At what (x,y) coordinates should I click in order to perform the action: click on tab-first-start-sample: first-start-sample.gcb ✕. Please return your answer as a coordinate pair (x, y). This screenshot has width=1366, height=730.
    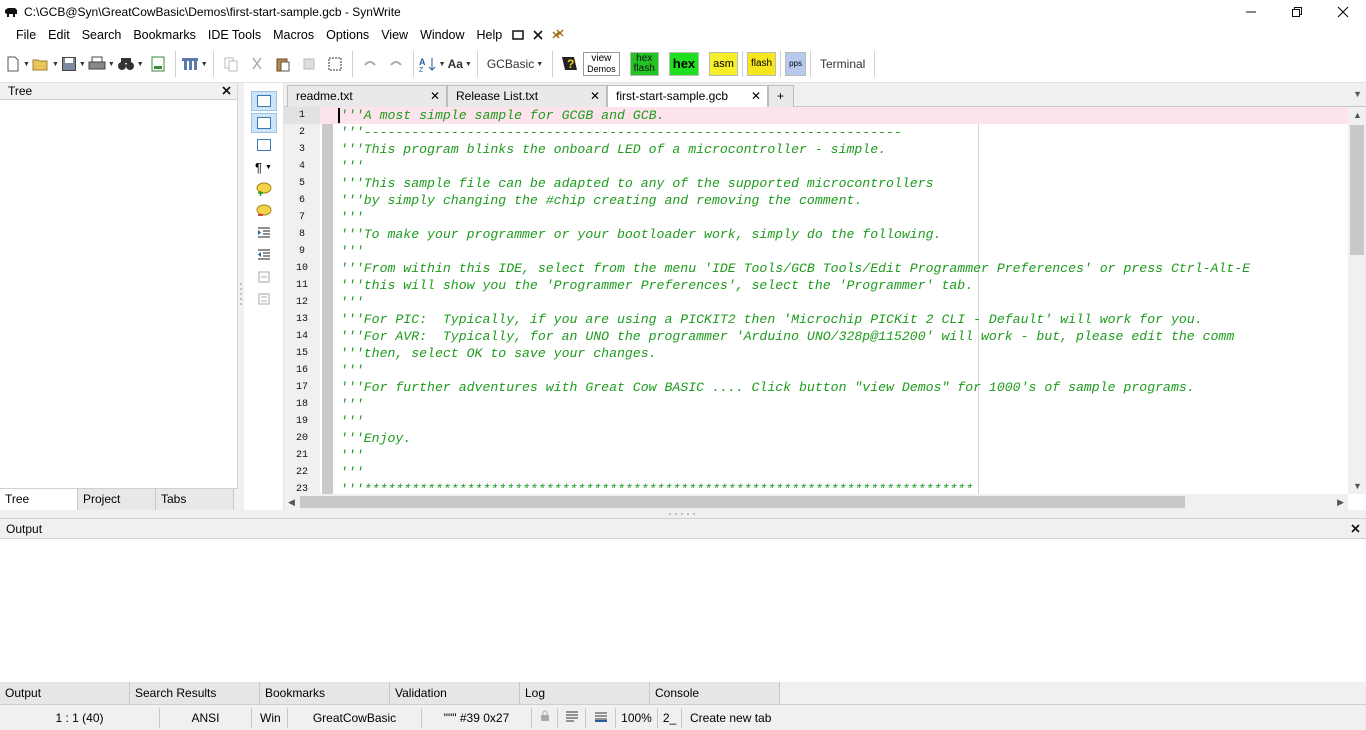
    Looking at the image, I should click on (687, 96).